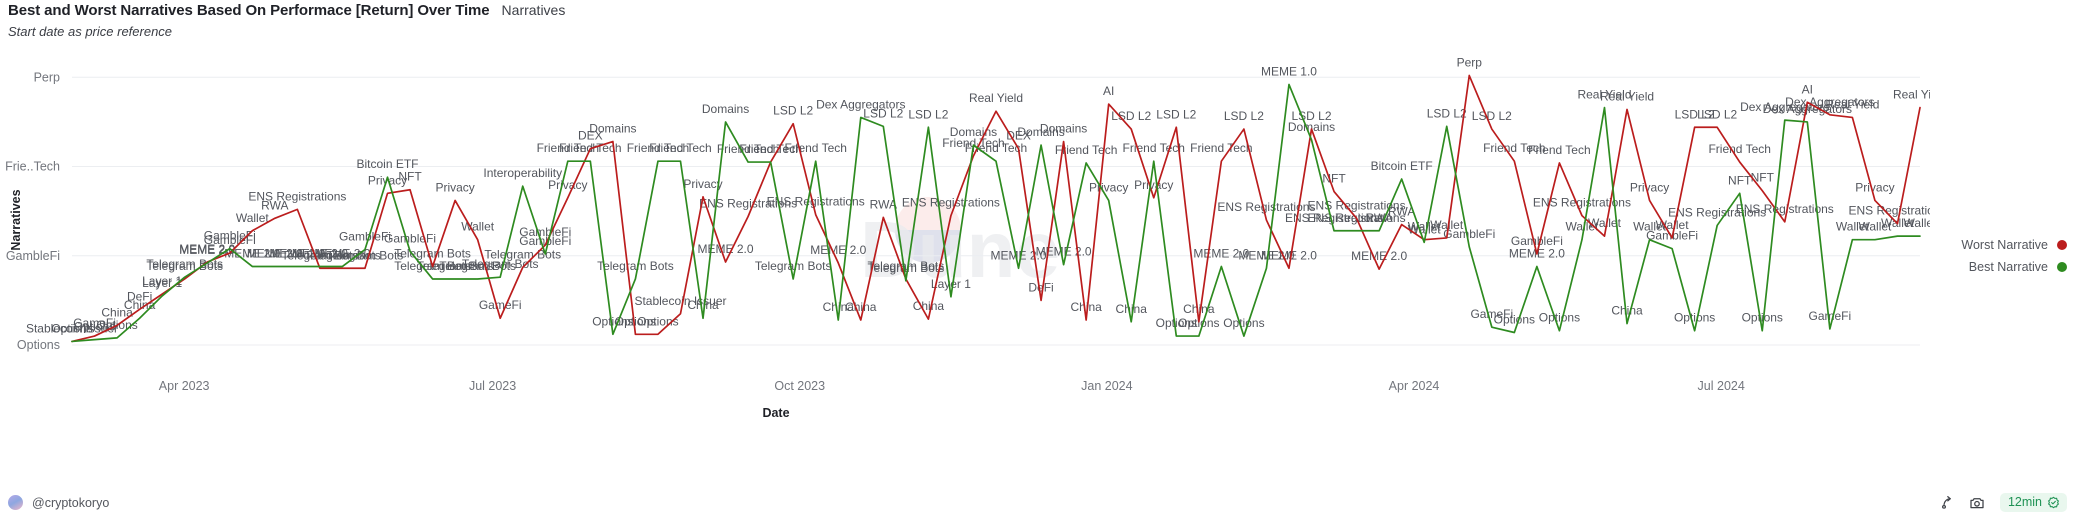  Describe the element at coordinates (799, 386) in the screenshot. I see `x-axis-tick-label: Oct 2023` at that location.